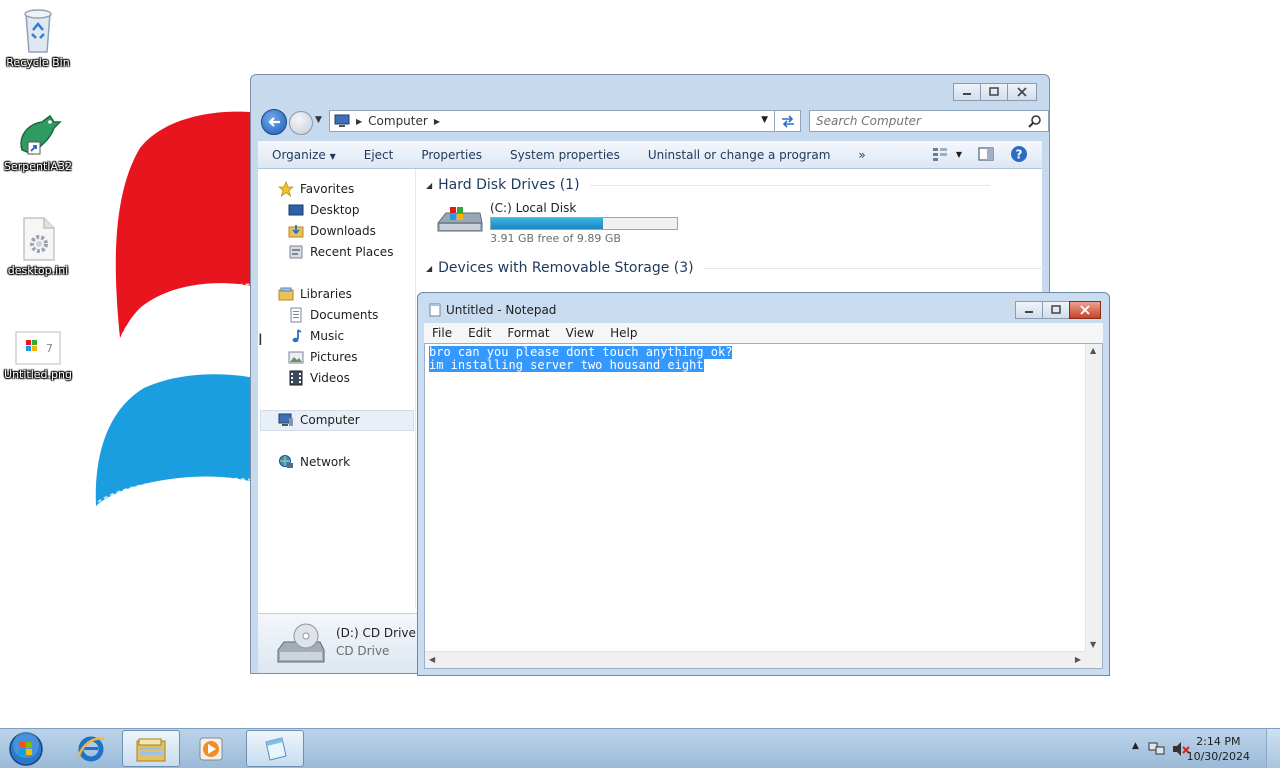  I want to click on network-status-icon, so click(1157, 749).